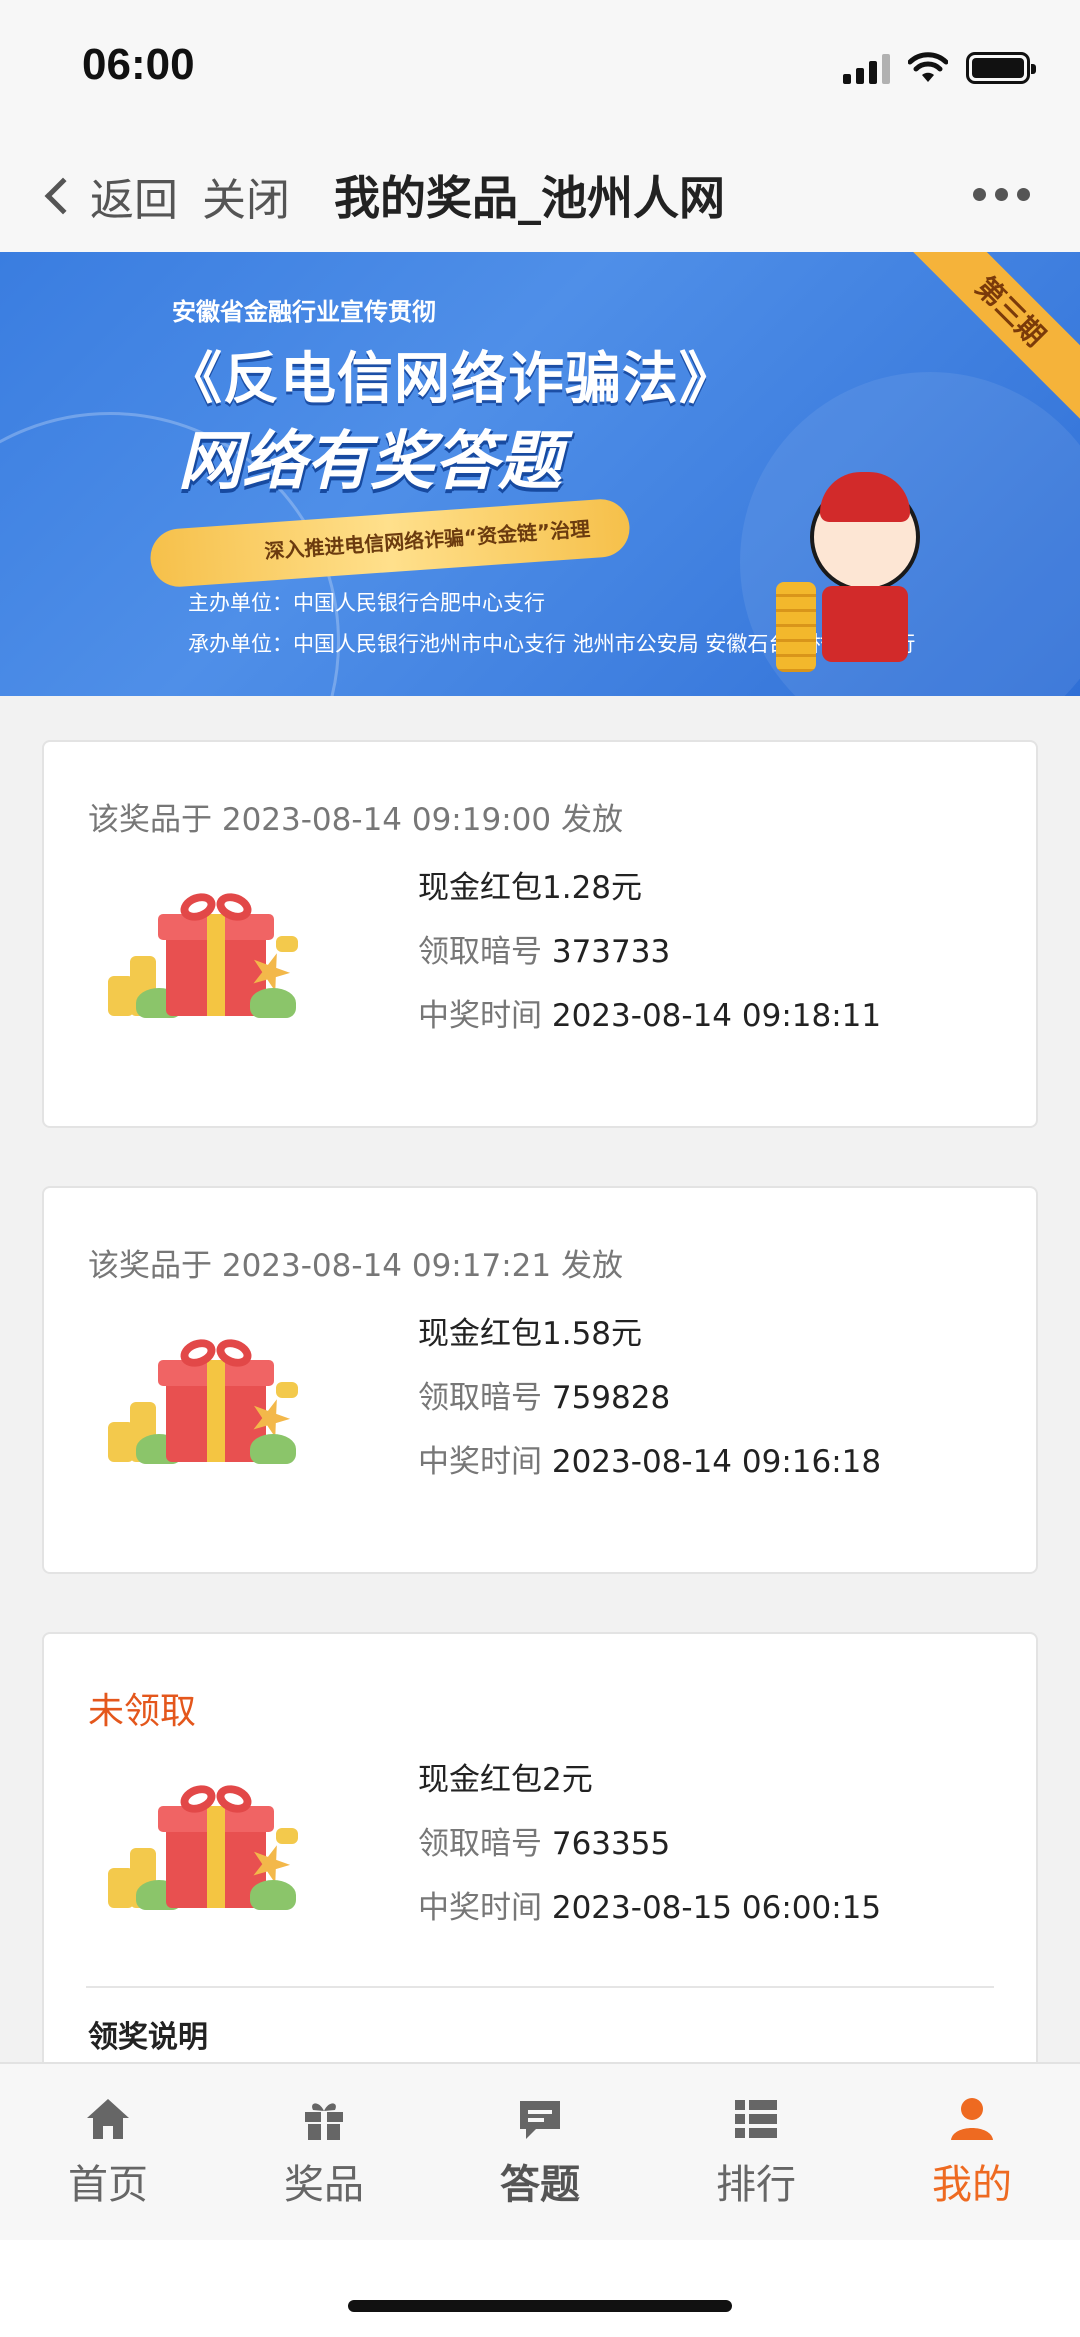 The image size is (1080, 2337). I want to click on status-icons, so click(939, 68).